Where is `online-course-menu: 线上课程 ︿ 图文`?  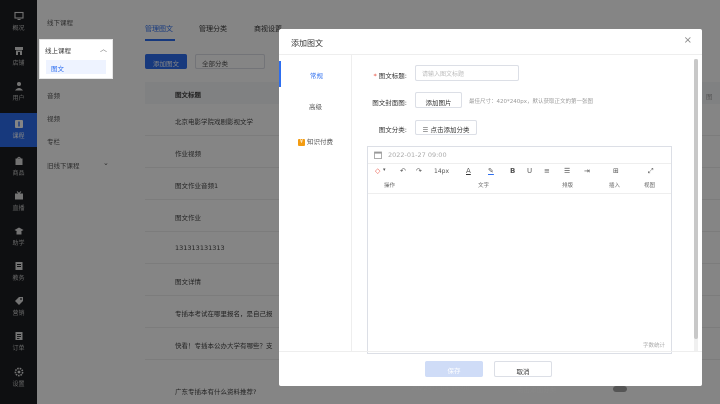
online-course-menu: 线上课程 ︿ 图文 is located at coordinates (76, 59).